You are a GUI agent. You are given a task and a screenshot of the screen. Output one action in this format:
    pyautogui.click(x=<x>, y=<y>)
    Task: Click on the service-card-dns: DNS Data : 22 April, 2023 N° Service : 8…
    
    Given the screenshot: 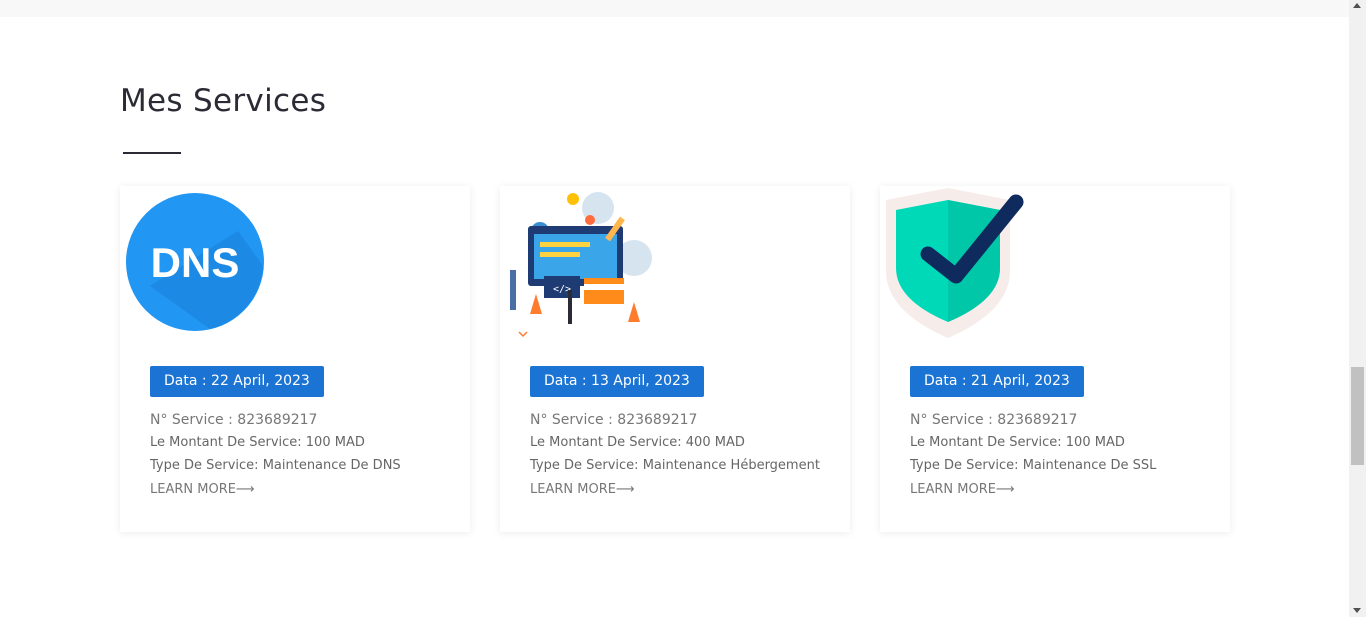 What is the action you would take?
    pyautogui.click(x=295, y=359)
    